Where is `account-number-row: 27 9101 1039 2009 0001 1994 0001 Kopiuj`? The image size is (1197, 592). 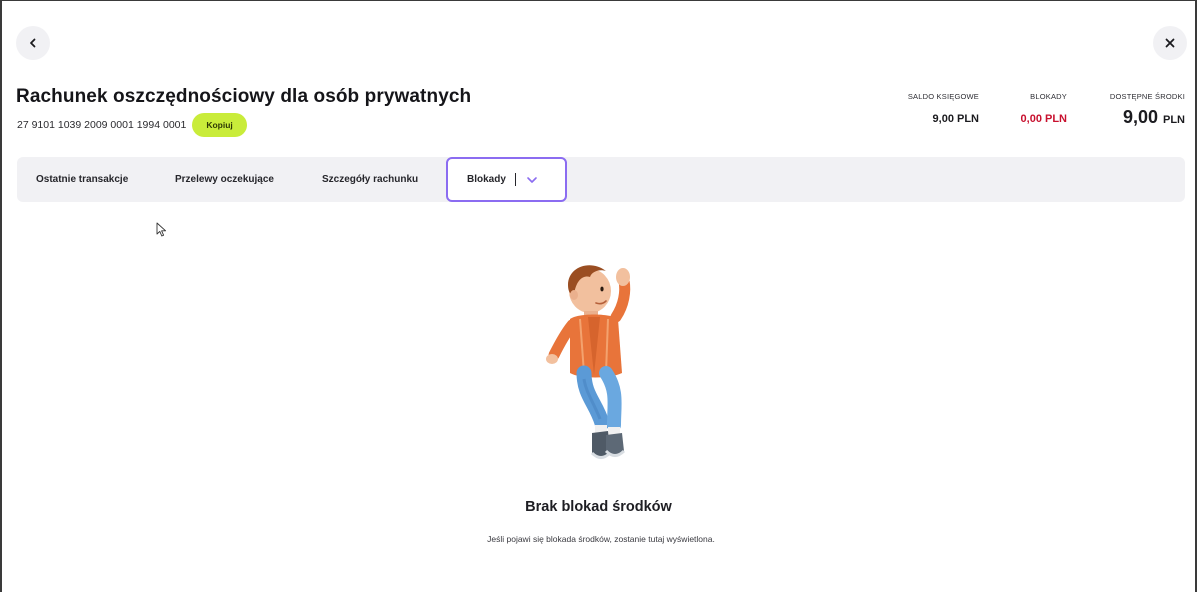 account-number-row: 27 9101 1039 2009 0001 1994 0001 Kopiuj is located at coordinates (132, 125).